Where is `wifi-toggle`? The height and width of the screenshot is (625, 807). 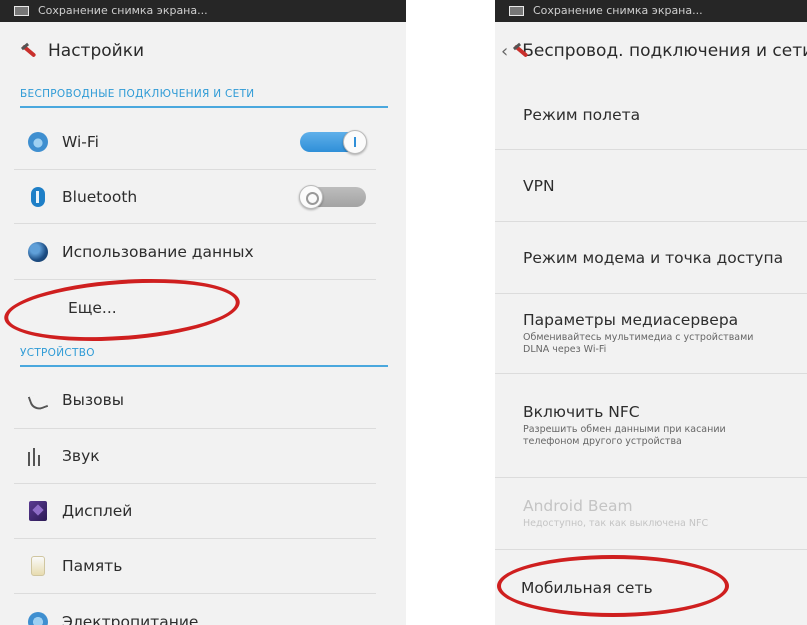
wifi-toggle is located at coordinates (333, 141).